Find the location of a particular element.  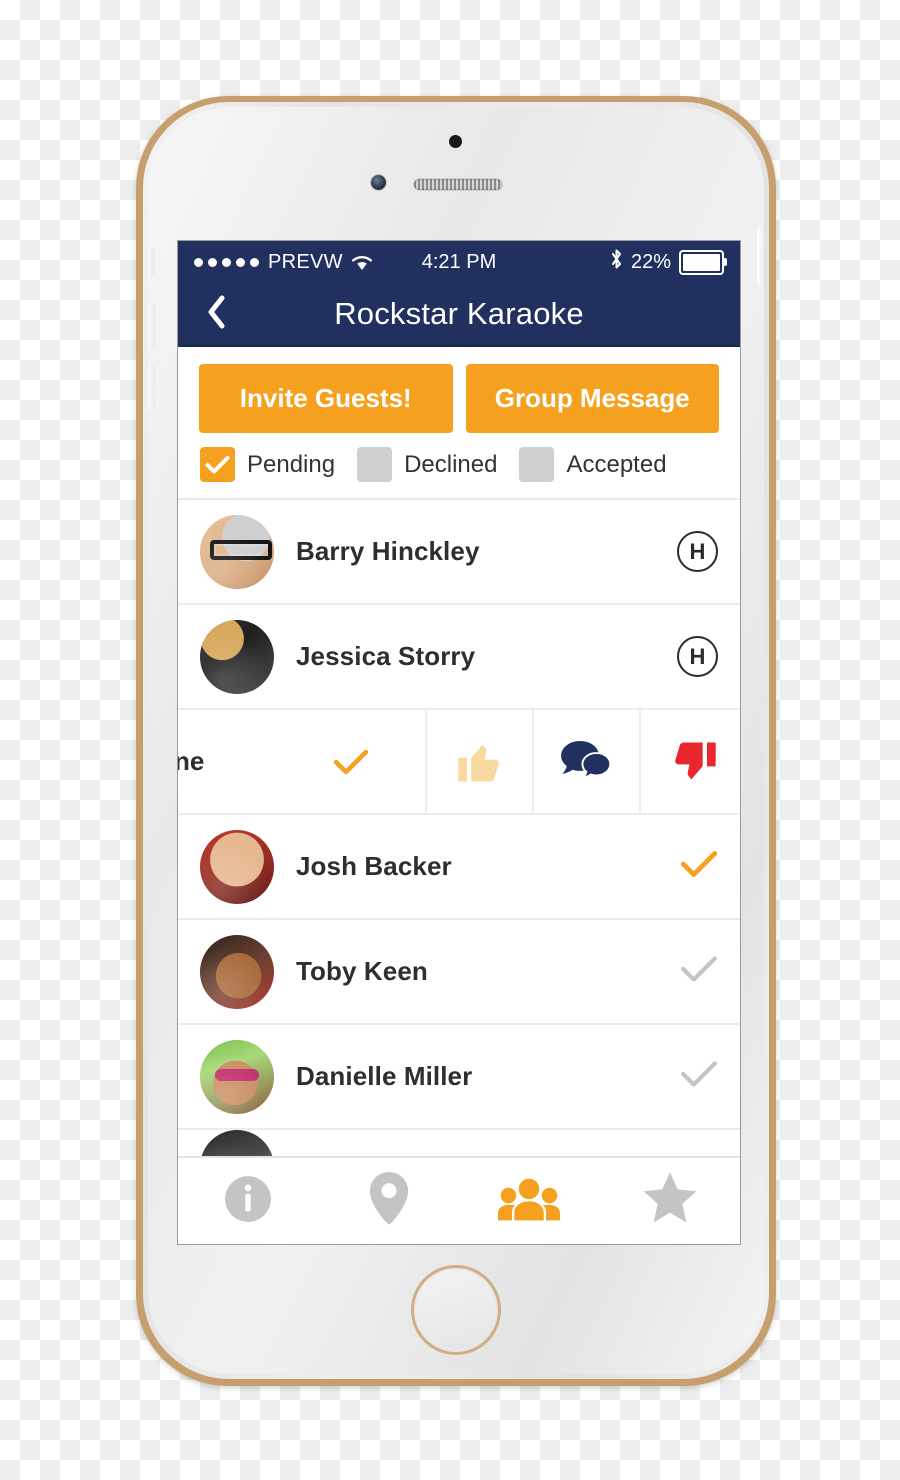

thumbs-up-icon is located at coordinates (480, 761).